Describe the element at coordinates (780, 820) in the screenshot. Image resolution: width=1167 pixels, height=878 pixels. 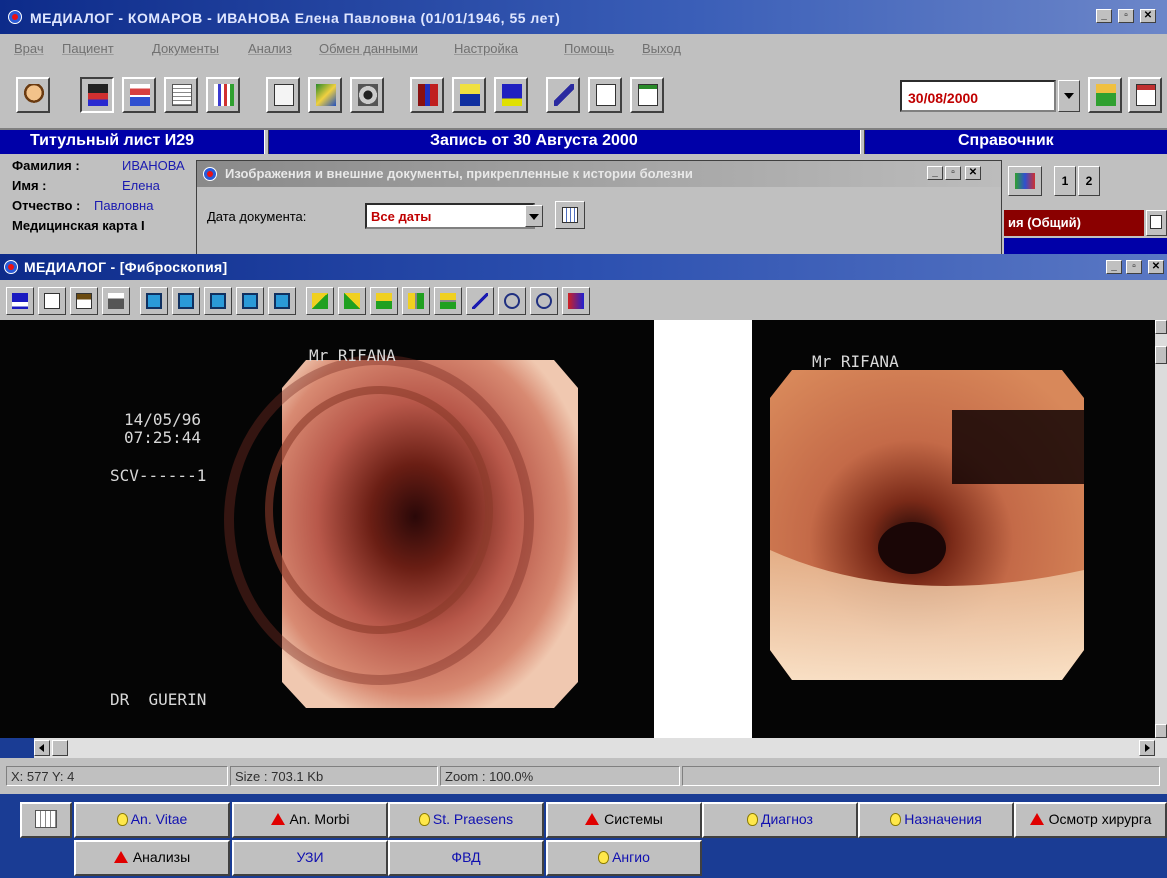
I see `row1-tab-4: Диагноз` at that location.